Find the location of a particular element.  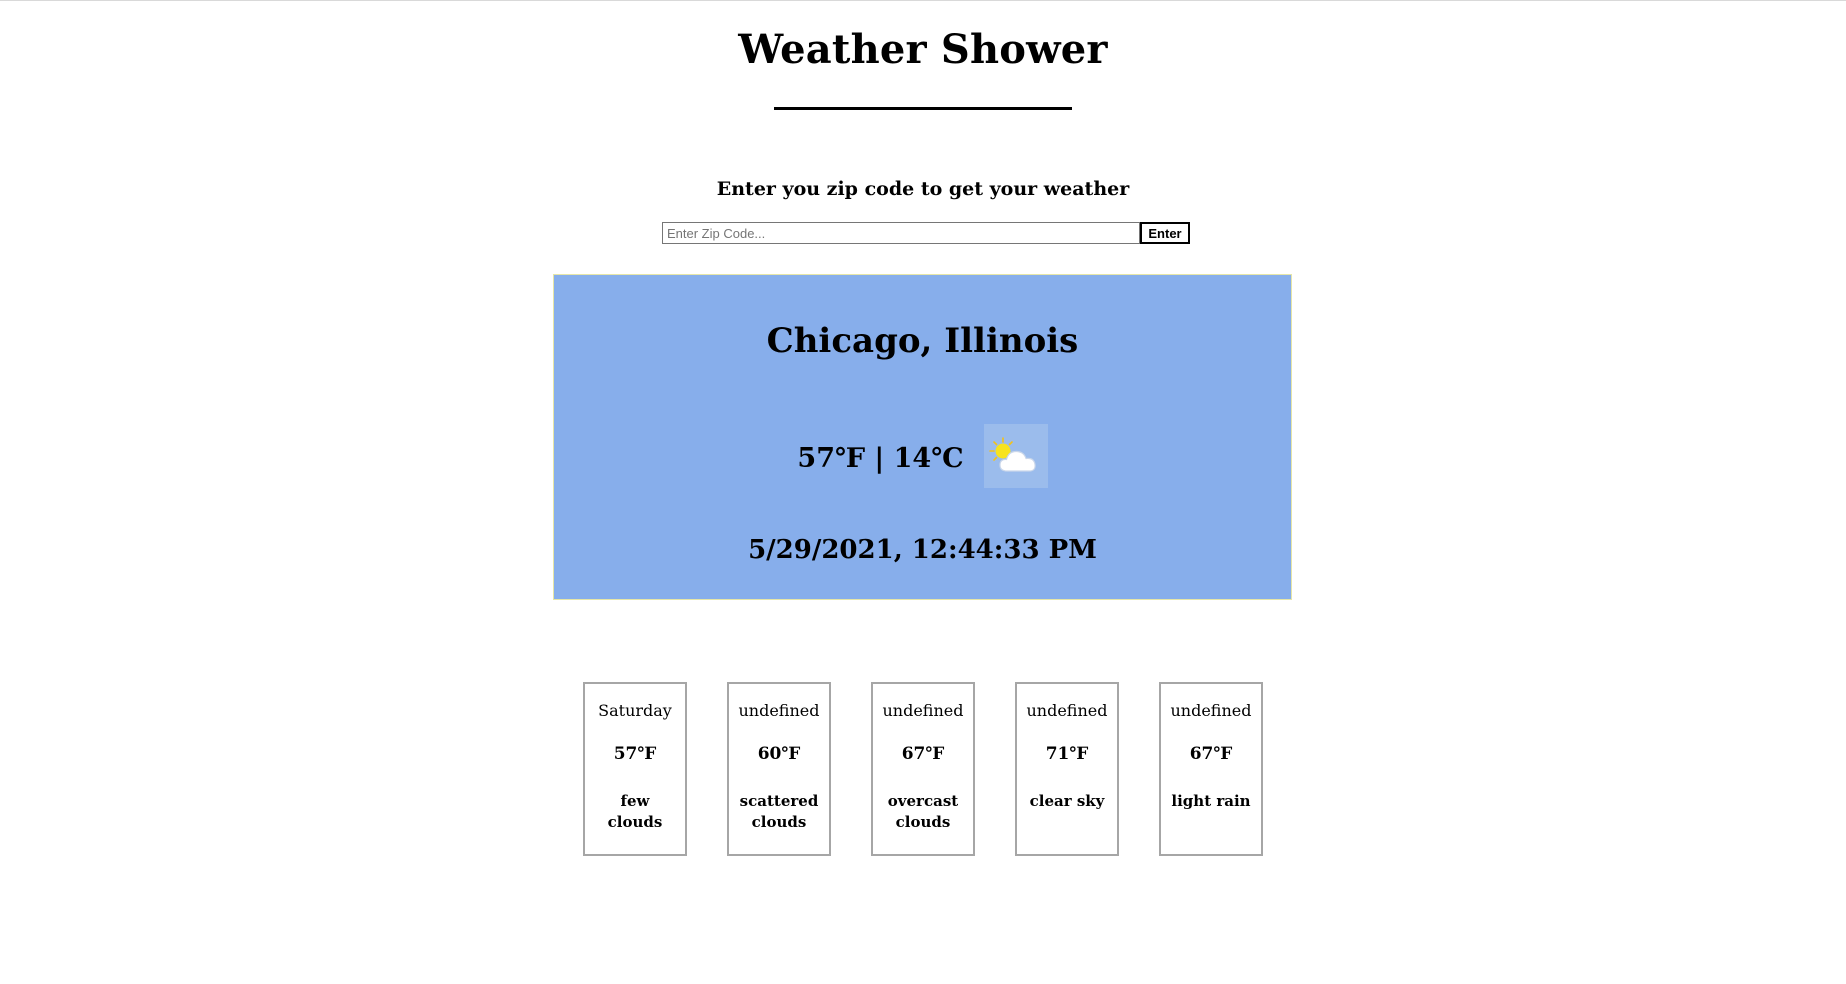

forecast-card: undefined 60℉ scattered clouds is located at coordinates (779, 769).